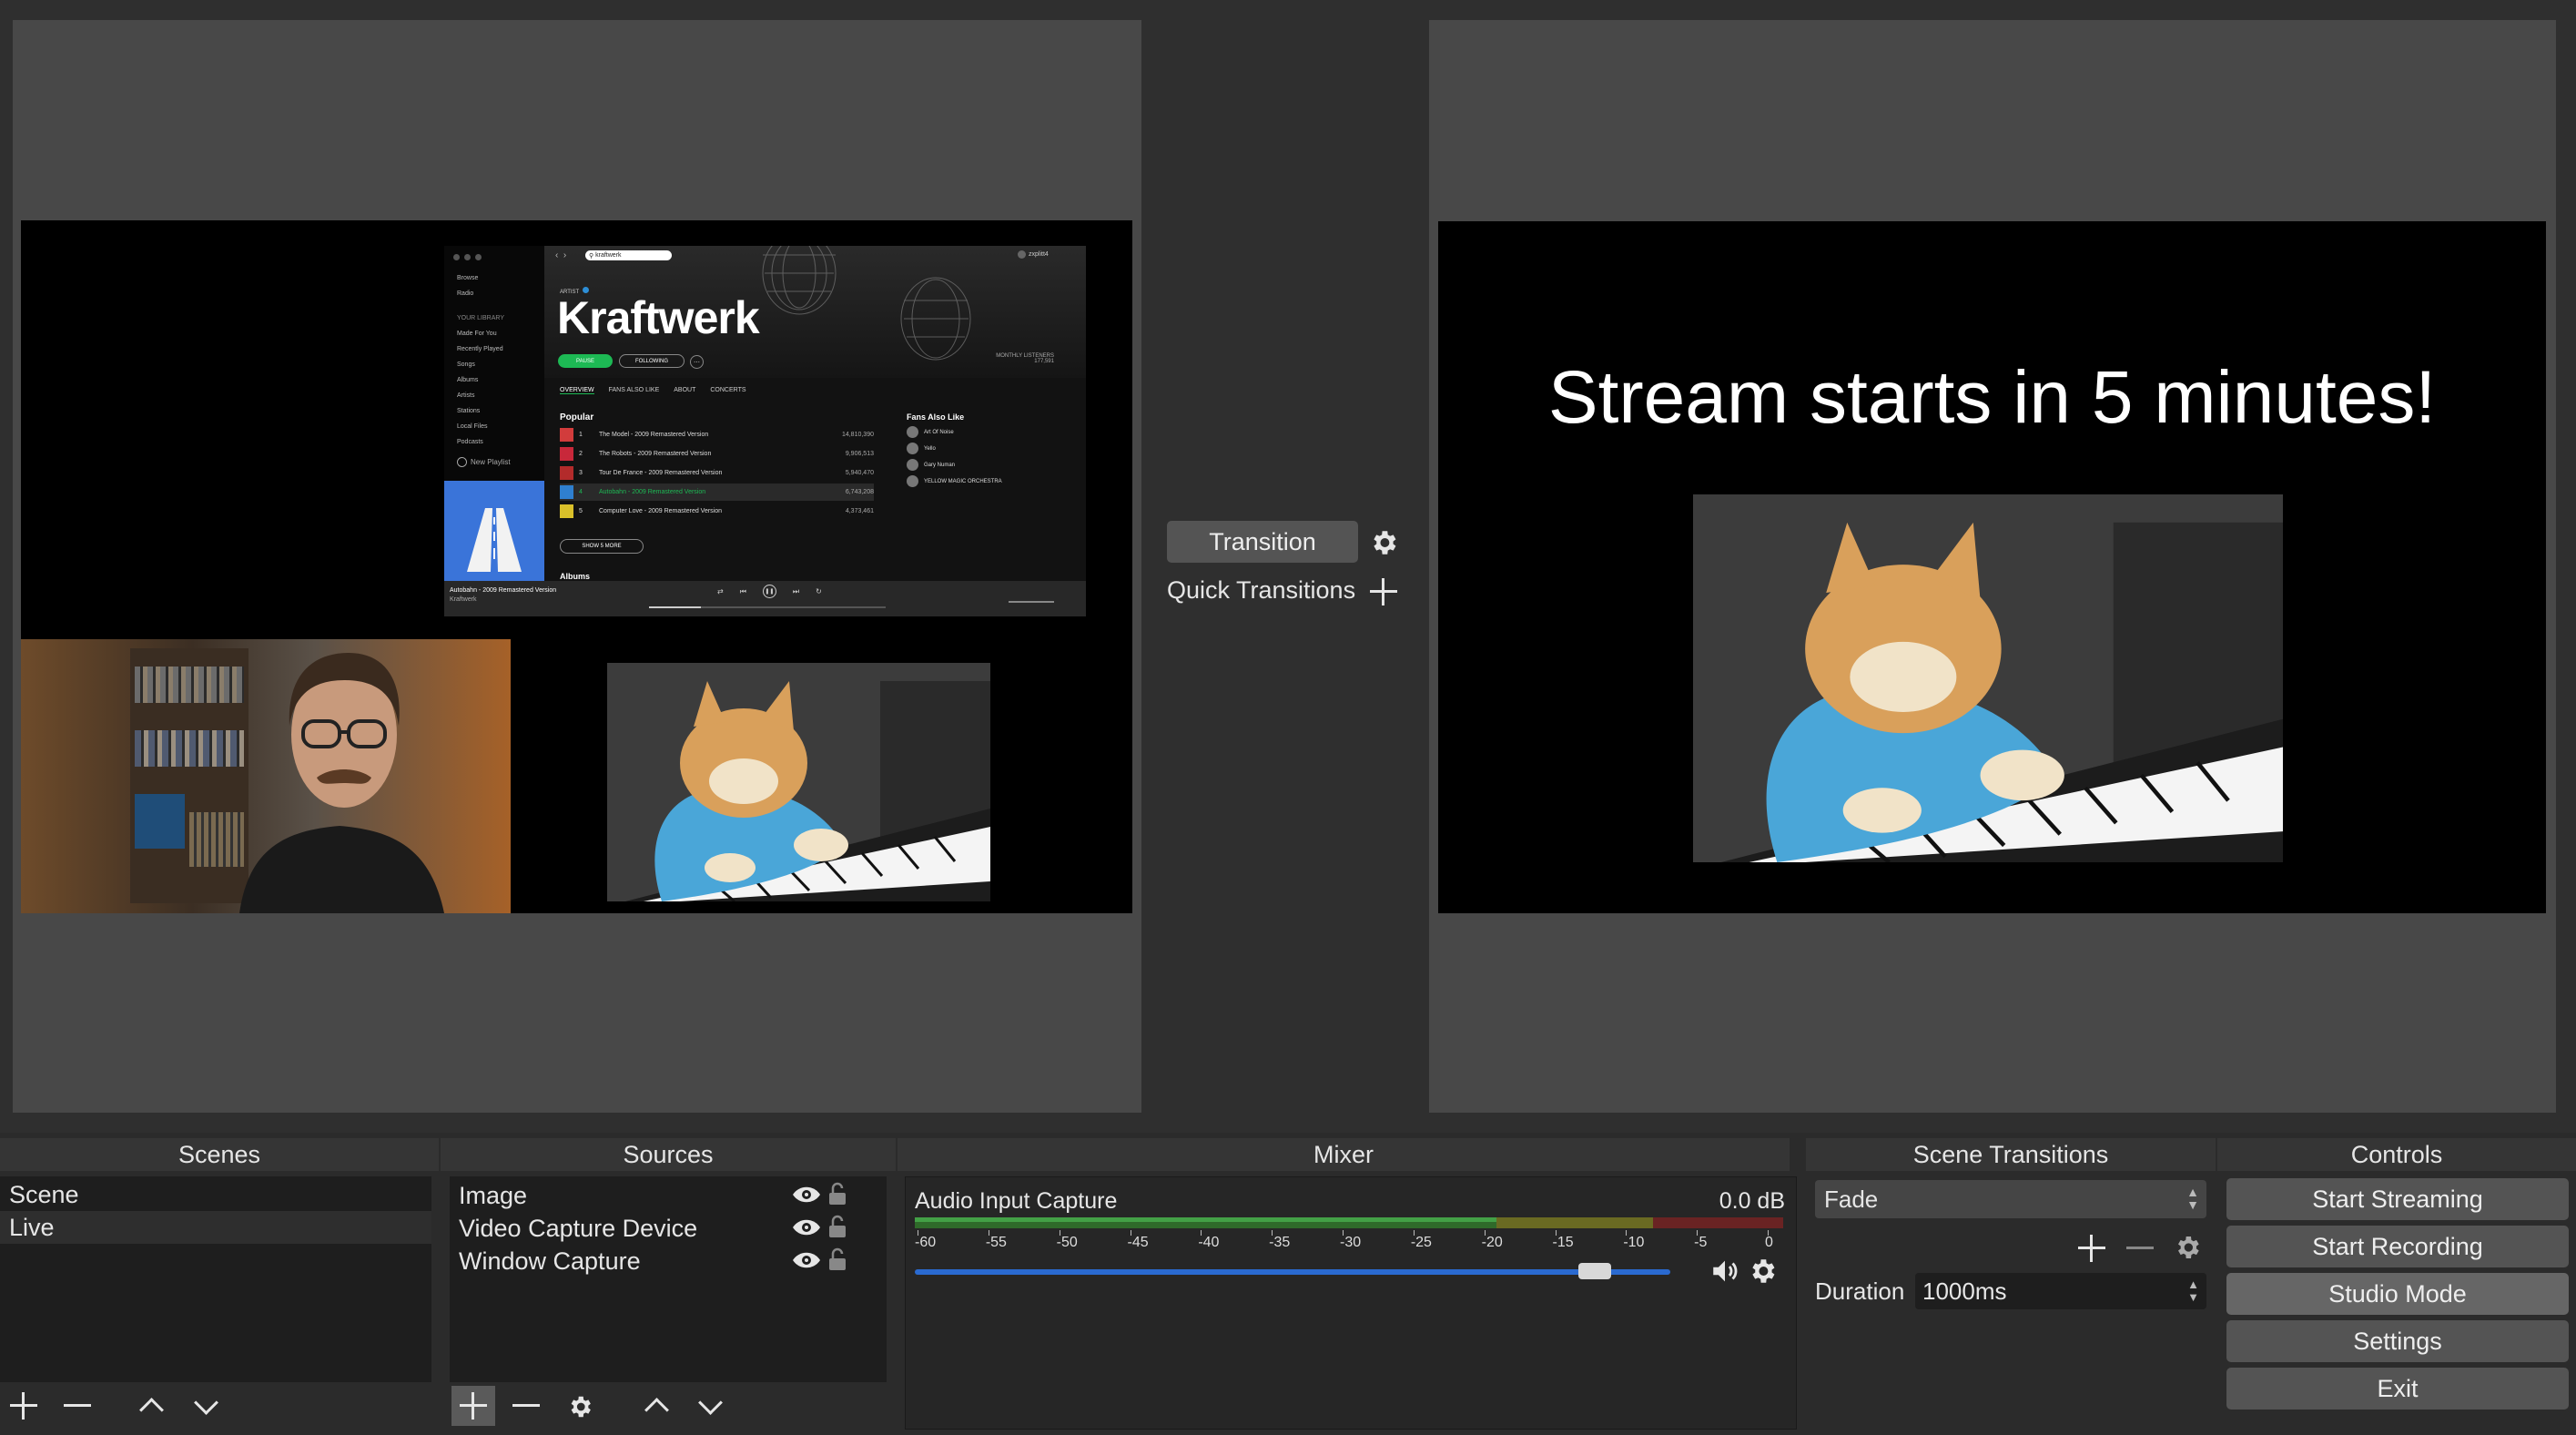  I want to click on scene-item-scene: Scene, so click(215, 1194).